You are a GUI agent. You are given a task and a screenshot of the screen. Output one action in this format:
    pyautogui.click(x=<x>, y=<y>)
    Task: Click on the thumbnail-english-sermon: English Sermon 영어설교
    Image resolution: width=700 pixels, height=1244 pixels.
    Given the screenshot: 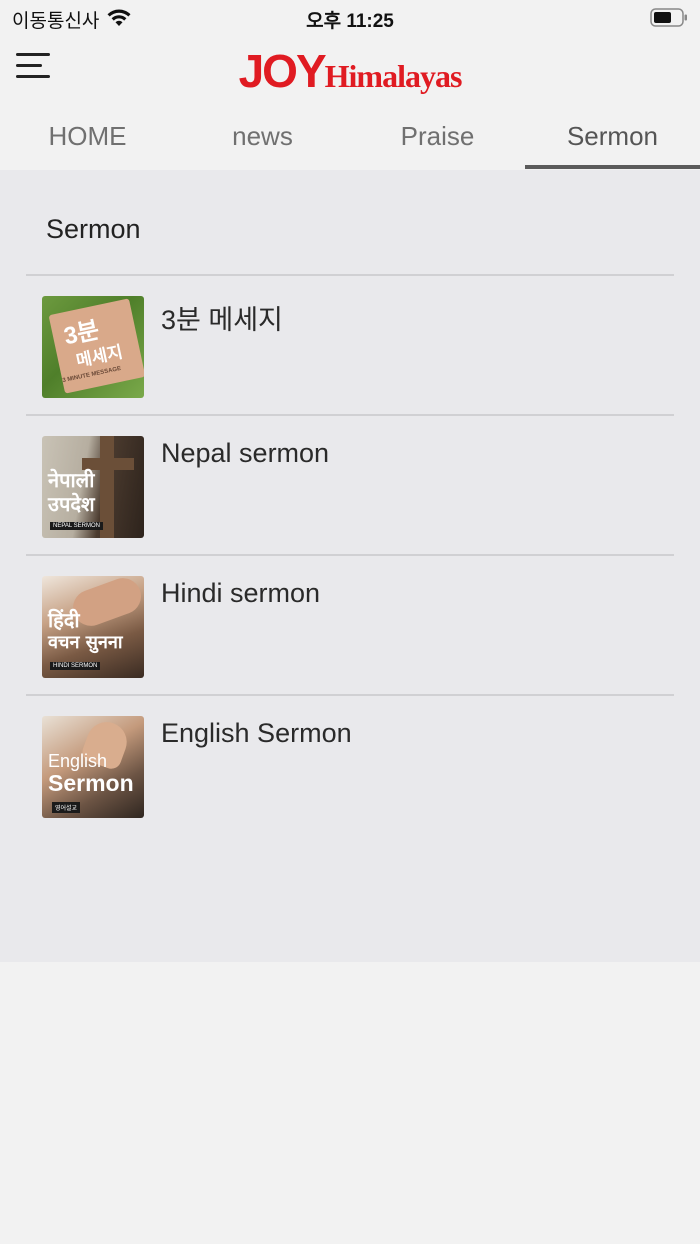 What is the action you would take?
    pyautogui.click(x=93, y=767)
    